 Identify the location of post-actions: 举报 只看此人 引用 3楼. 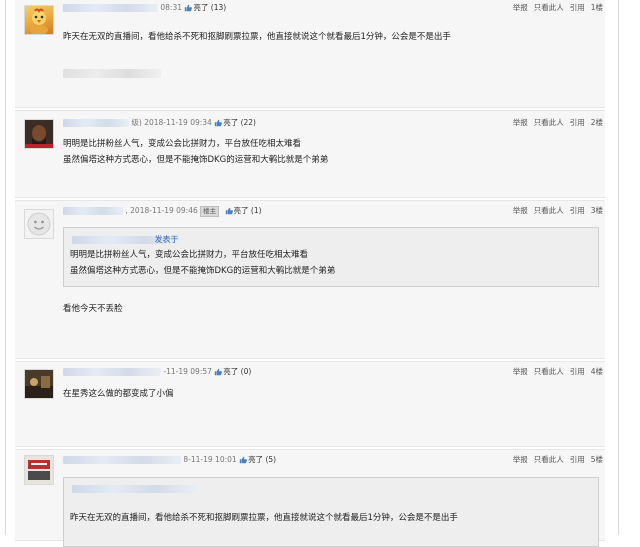
(555, 211).